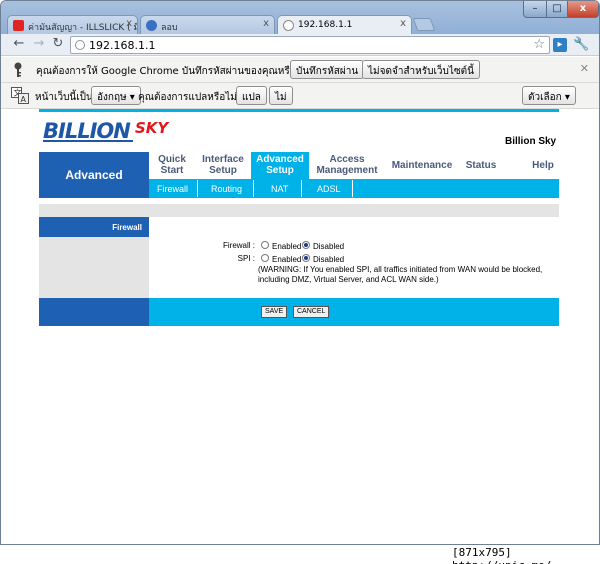 The image size is (600, 564). Describe the element at coordinates (557, 9) in the screenshot. I see `maximize-button: □` at that location.